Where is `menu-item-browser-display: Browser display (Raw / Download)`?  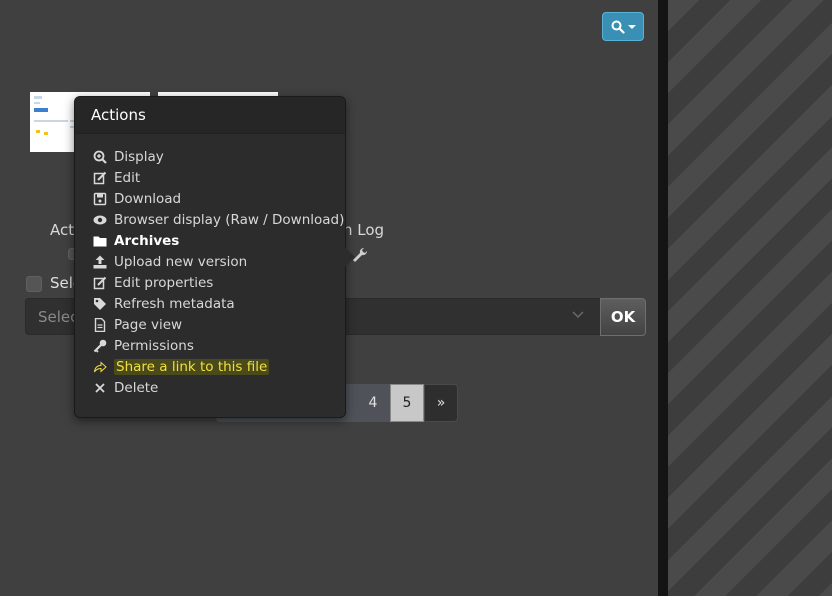
menu-item-browser-display: Browser display (Raw / Download) is located at coordinates (210, 219).